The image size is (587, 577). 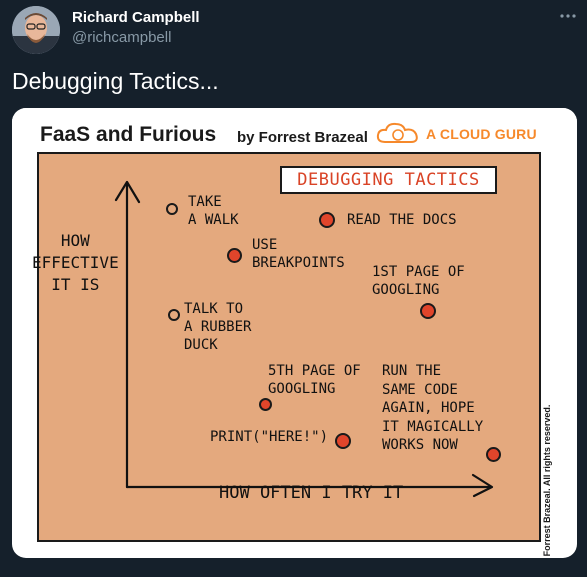 I want to click on tactic-label-take-a-walk: TAKE A WALK, so click(x=213, y=211).